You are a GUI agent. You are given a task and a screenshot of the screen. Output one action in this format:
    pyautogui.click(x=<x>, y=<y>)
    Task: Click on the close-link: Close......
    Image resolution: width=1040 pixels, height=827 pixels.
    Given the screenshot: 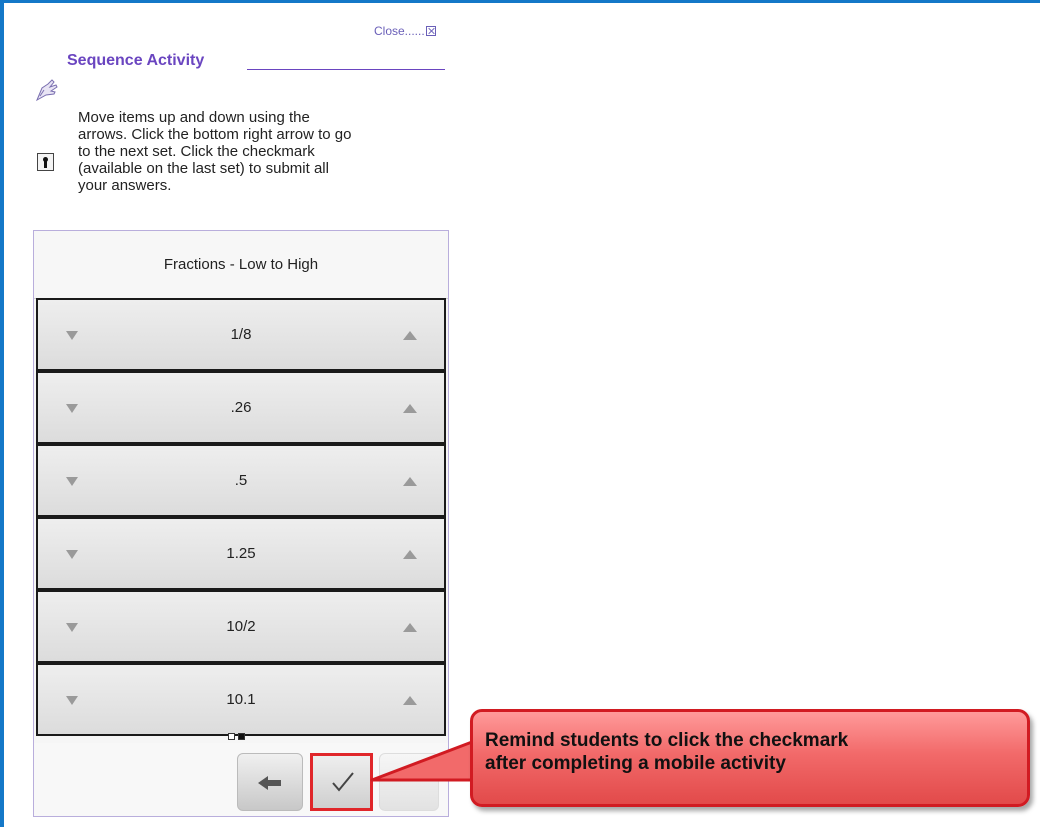 What is the action you would take?
    pyautogui.click(x=405, y=31)
    